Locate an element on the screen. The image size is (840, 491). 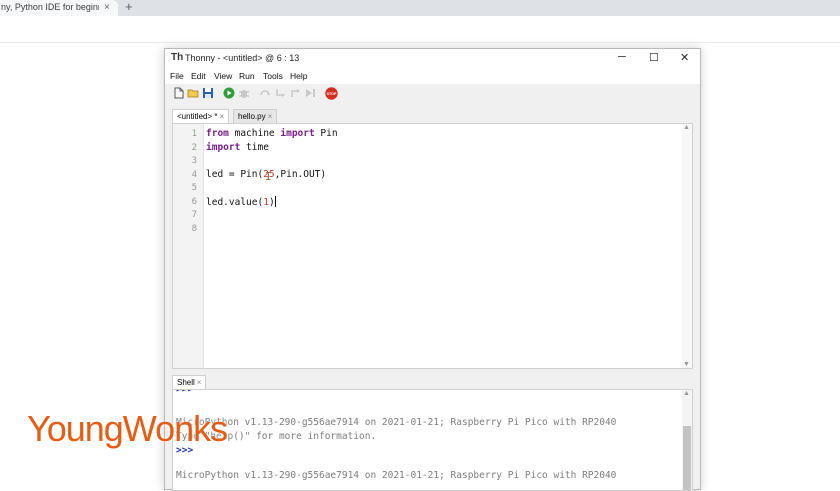
editor-scrollbar: ▲ ▼ is located at coordinates (687, 246).